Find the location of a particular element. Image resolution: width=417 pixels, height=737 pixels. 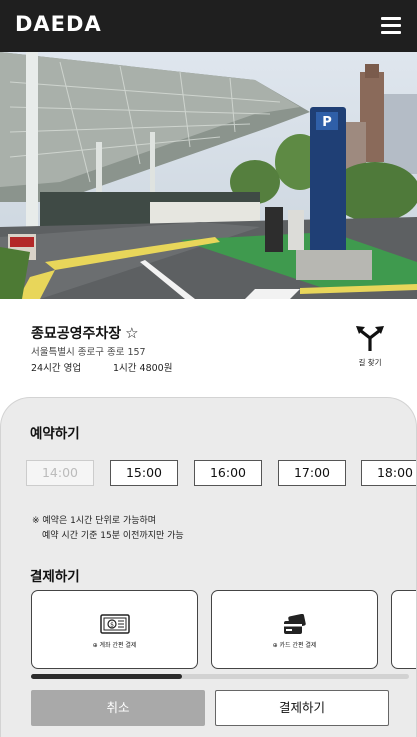

payment-scrollbar is located at coordinates (220, 676).